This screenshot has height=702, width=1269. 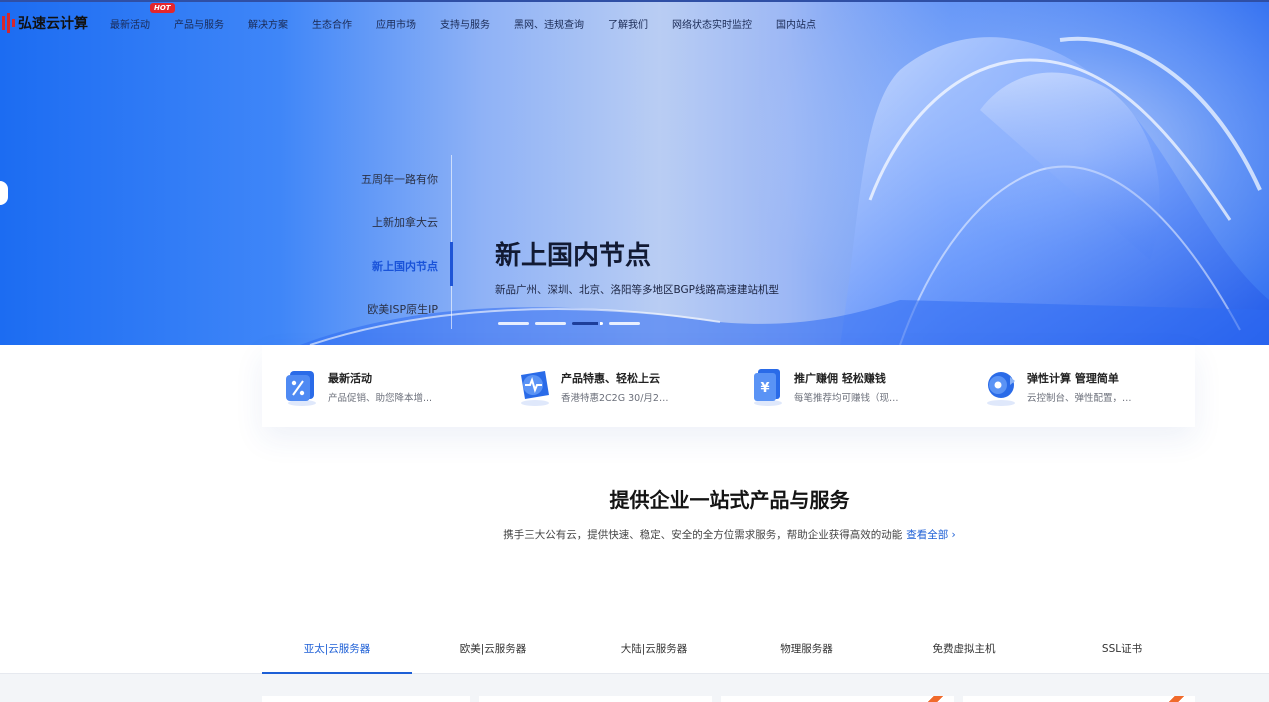 I want to click on tab-free-vhost: 免费虚拟主机, so click(x=964, y=652).